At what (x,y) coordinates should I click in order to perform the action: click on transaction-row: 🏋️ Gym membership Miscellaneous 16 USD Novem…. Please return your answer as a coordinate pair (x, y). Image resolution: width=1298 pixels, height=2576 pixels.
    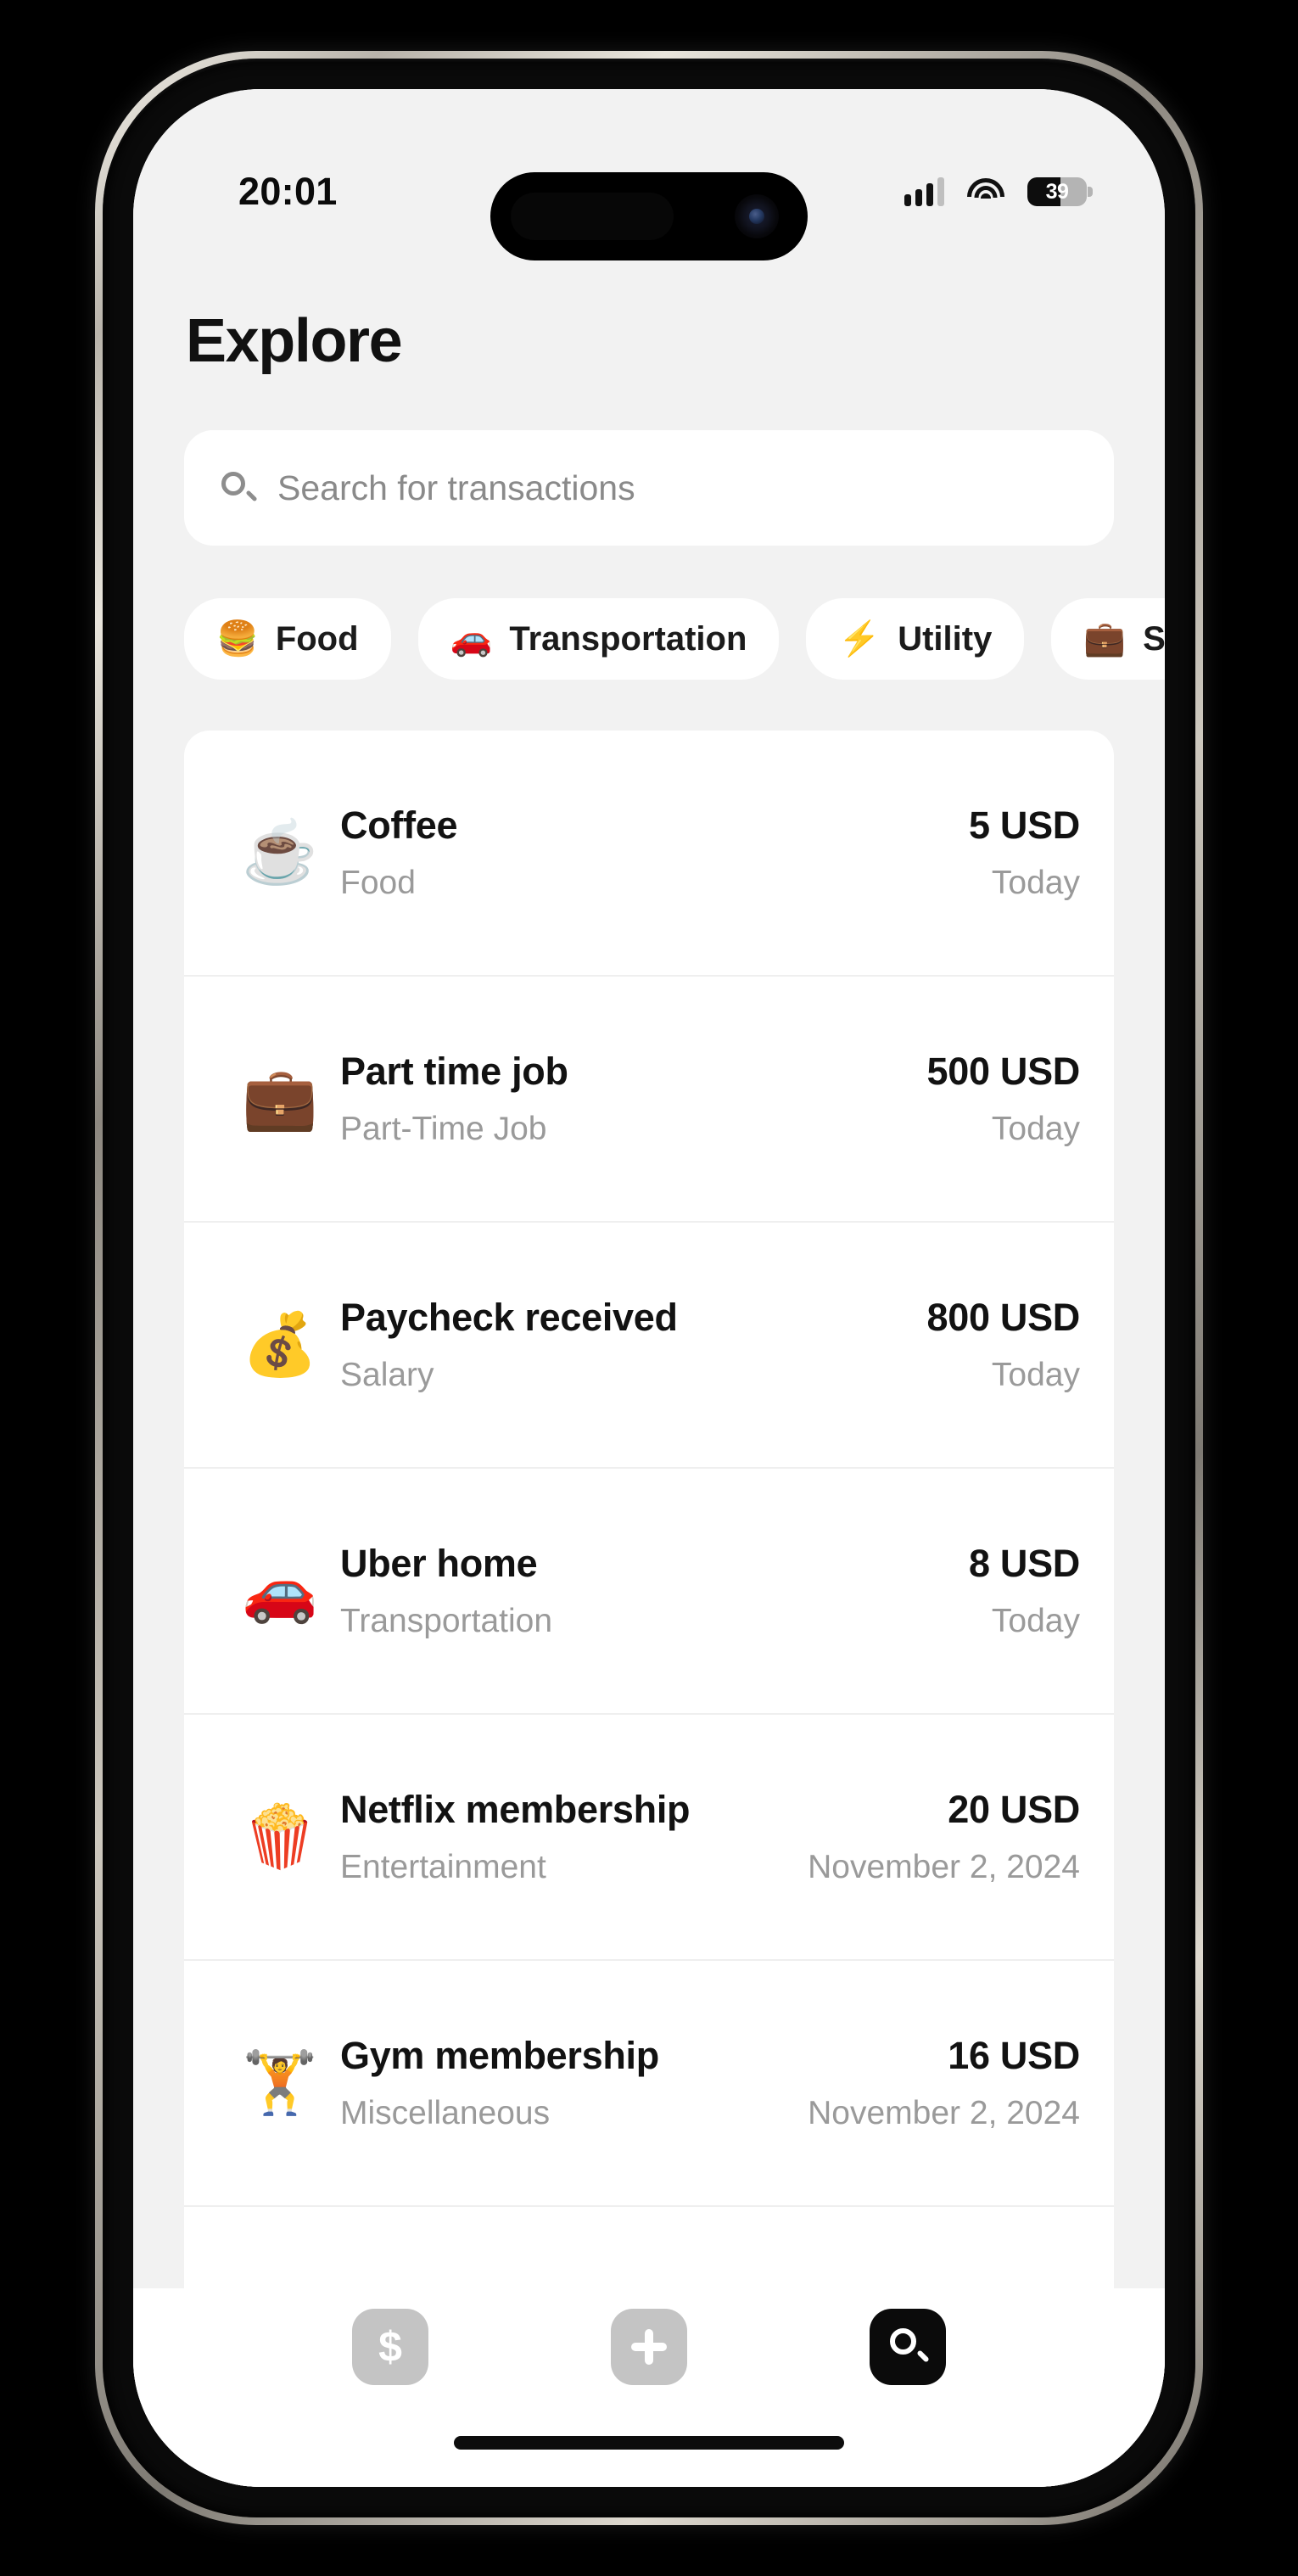
    Looking at the image, I should click on (649, 2084).